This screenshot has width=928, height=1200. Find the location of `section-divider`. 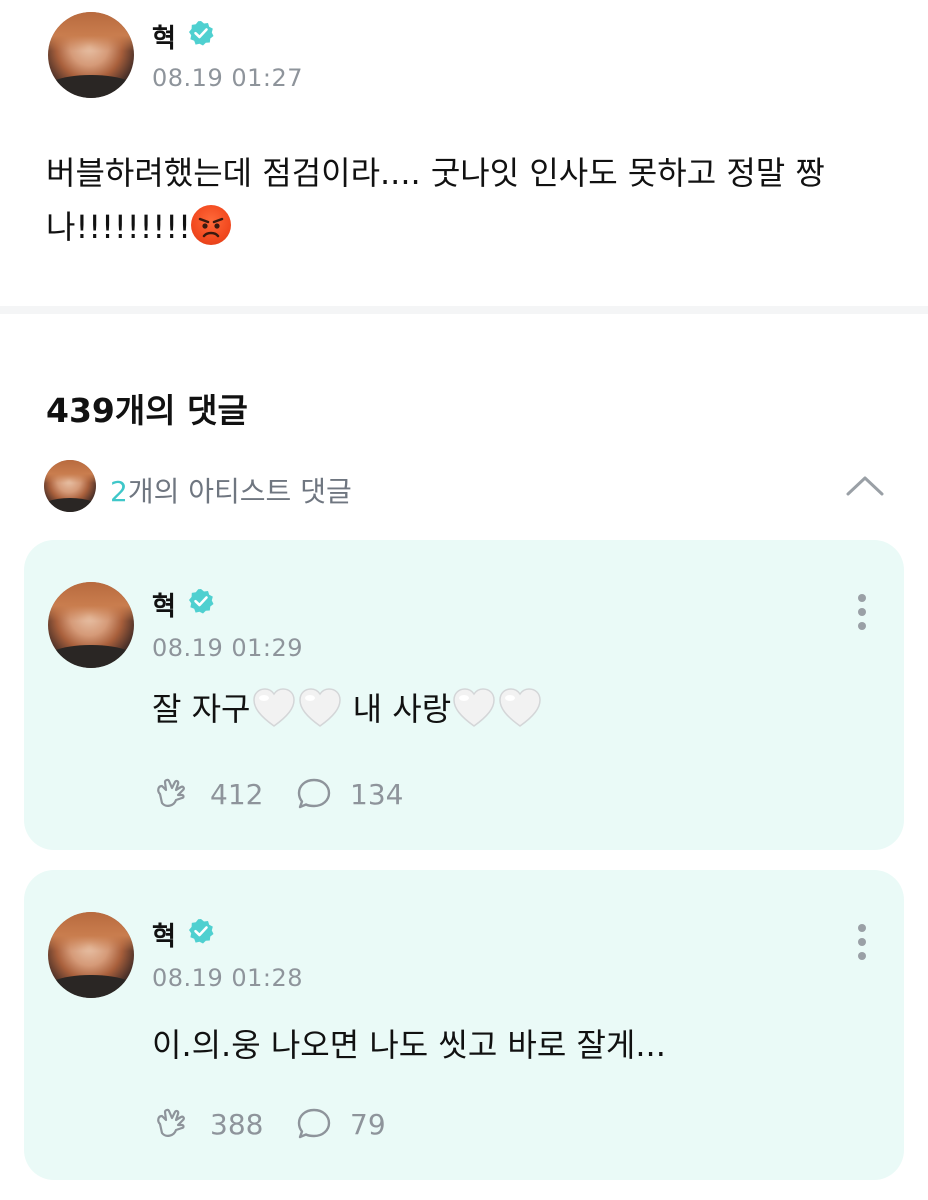

section-divider is located at coordinates (464, 310).